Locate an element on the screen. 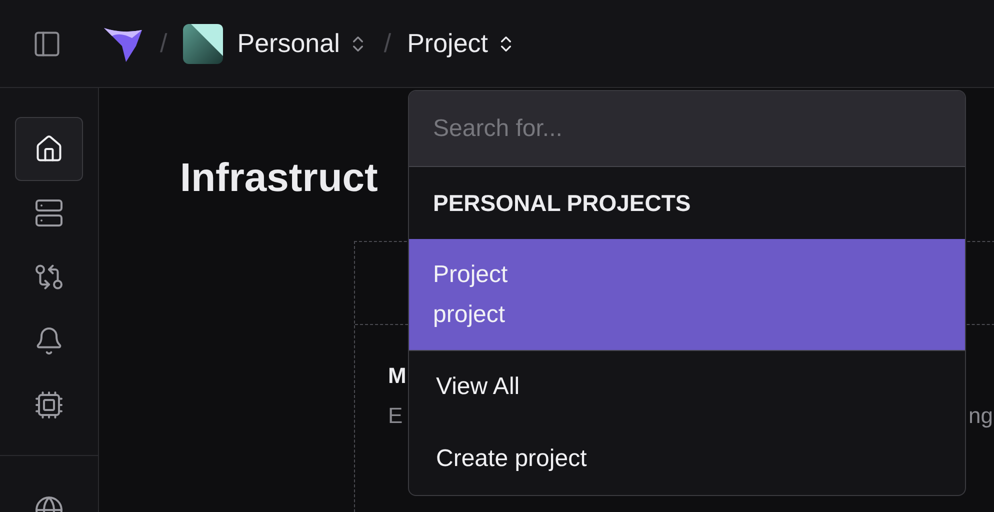  page-title: Infrastruct is located at coordinates (279, 178).